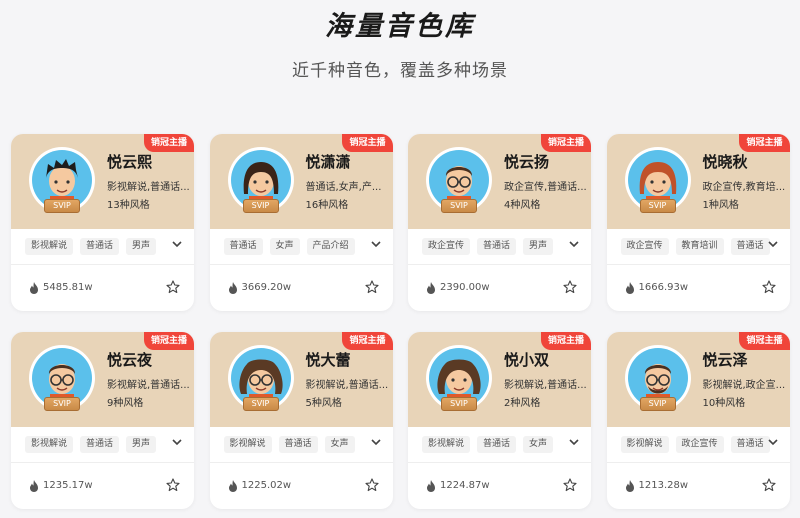 This screenshot has height=518, width=800. Describe the element at coordinates (699, 246) in the screenshot. I see `tag-chip: 教育培训` at that location.